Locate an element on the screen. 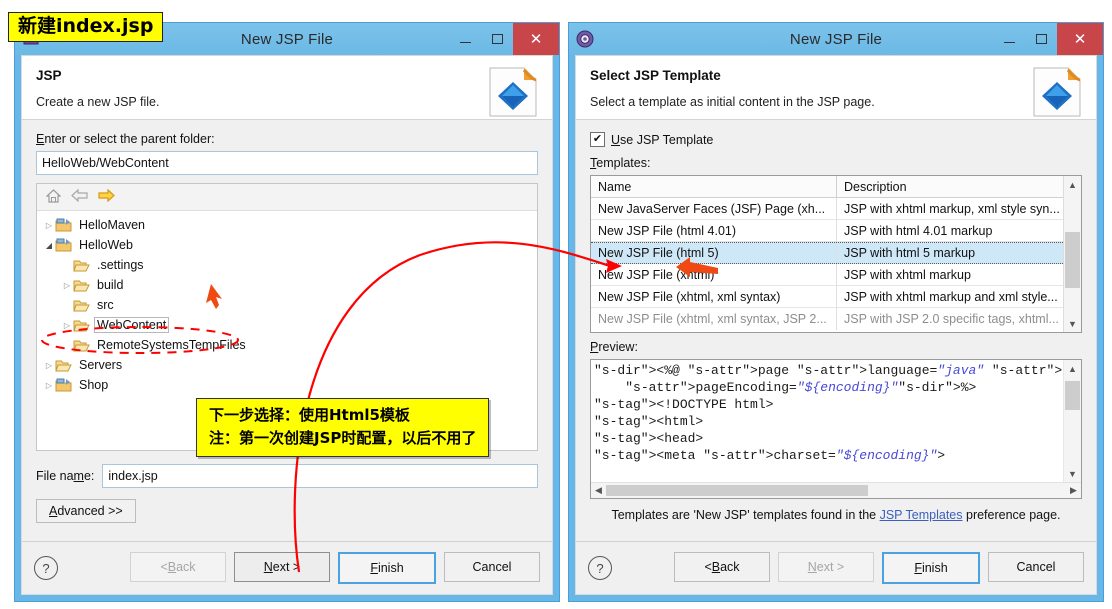 The height and width of the screenshot is (609, 1112). window-controls-right: ✕ is located at coordinates (1048, 39).